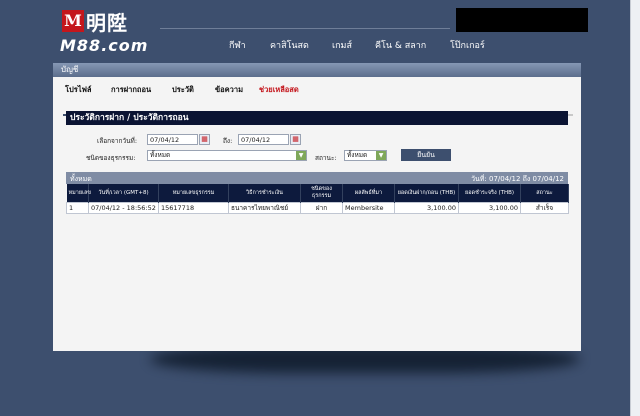  I want to click on brand-name-en: M88.com, so click(104, 45).